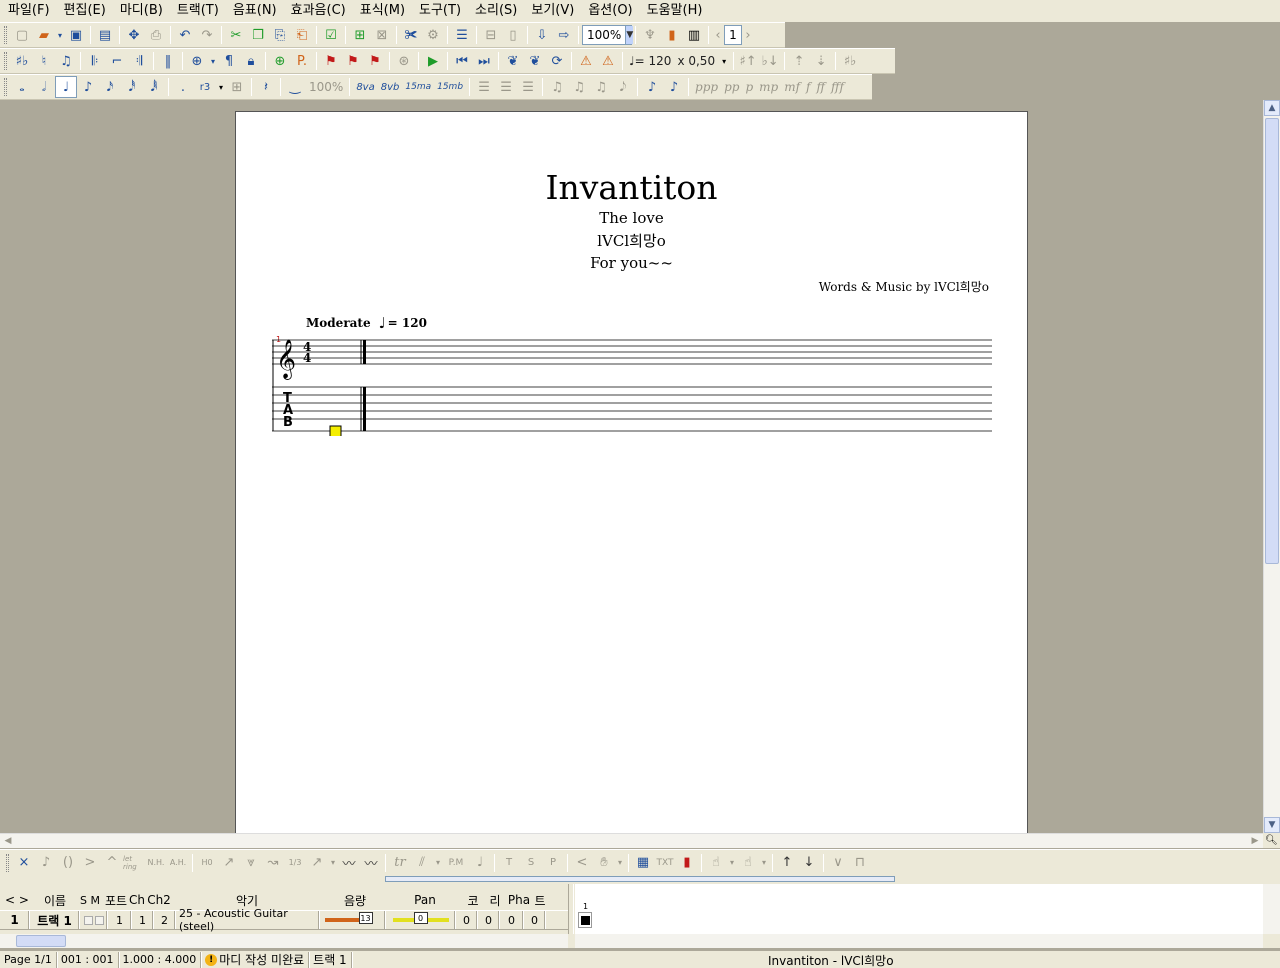  Describe the element at coordinates (41, 941) in the screenshot. I see `scroll-thumb` at that location.